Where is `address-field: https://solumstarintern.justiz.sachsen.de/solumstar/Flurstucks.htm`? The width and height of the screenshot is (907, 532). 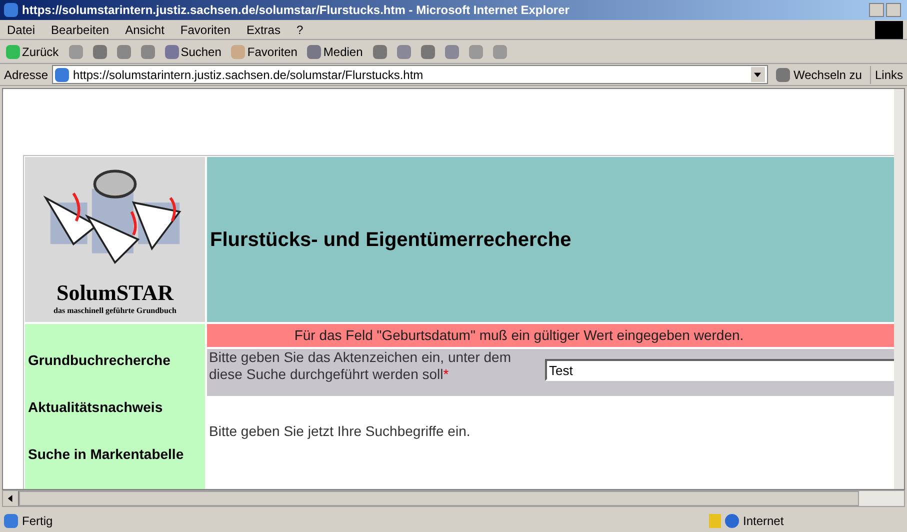 address-field: https://solumstarintern.justiz.sachsen.de/solumstar/Flurstucks.htm is located at coordinates (410, 74).